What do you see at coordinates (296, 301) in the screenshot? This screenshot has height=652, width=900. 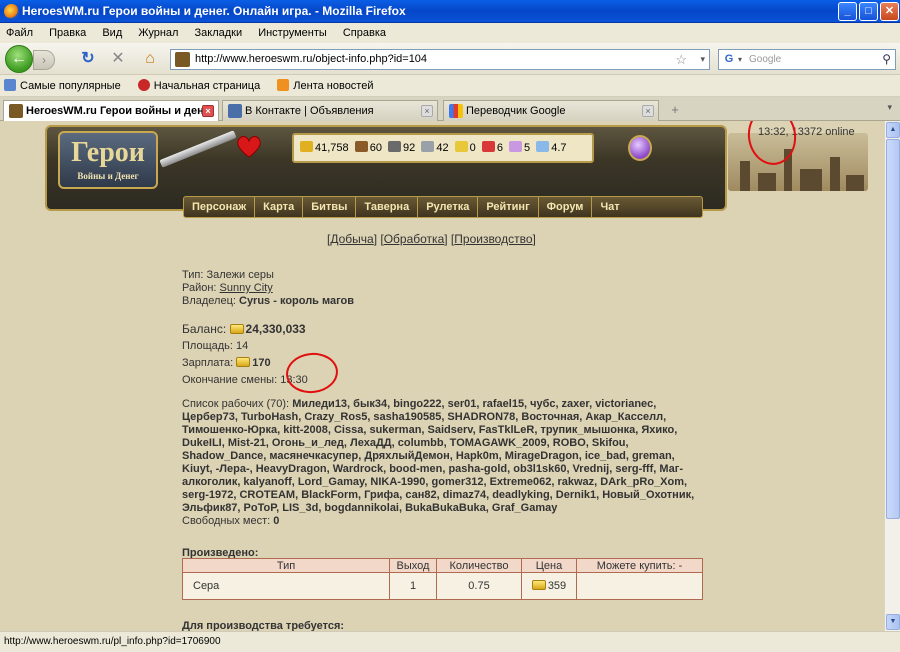 I see `owner-link: Cyrus - король магов` at bounding box center [296, 301].